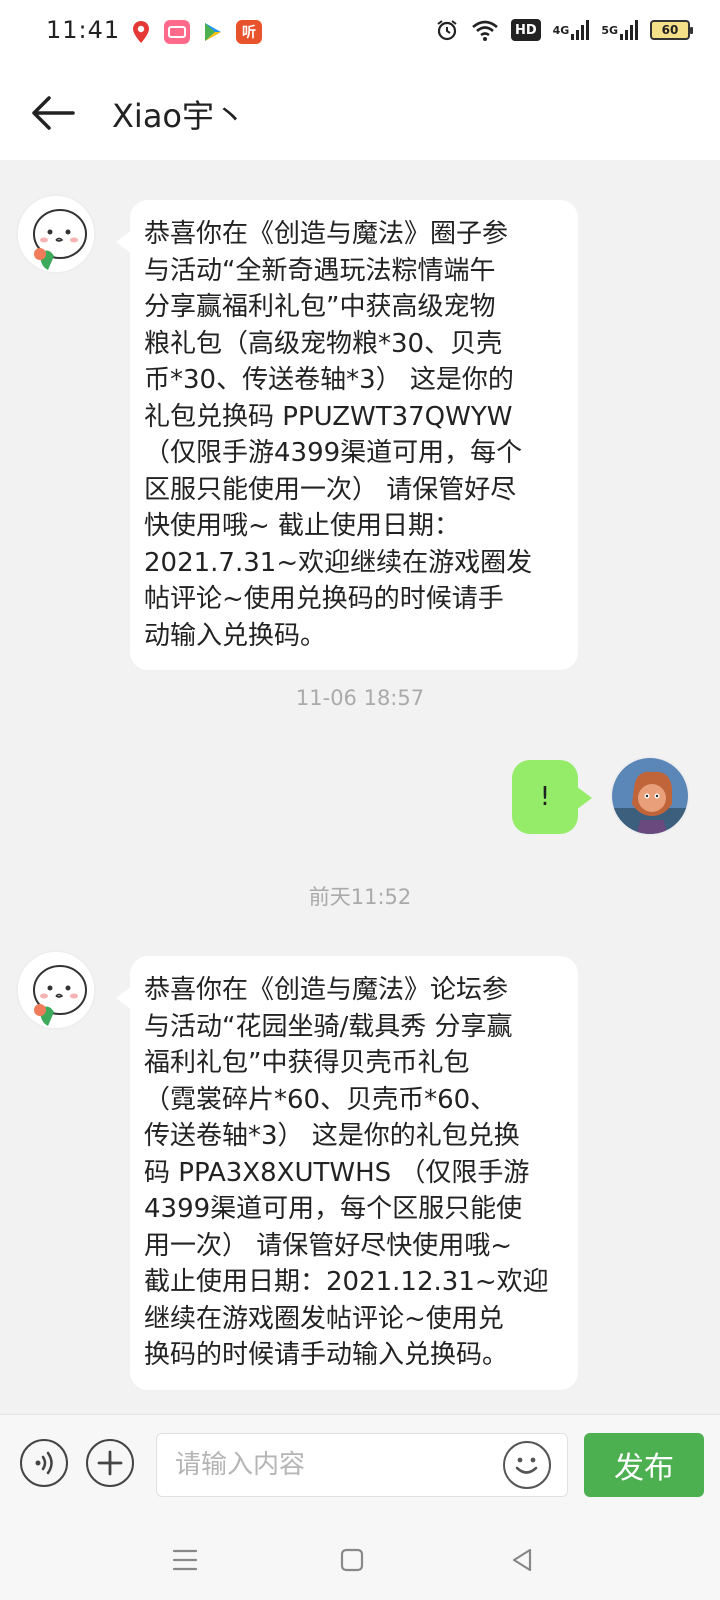  Describe the element at coordinates (324, 599) in the screenshot. I see `message-line: 帖评论~使用兑换码的时候请手` at that location.